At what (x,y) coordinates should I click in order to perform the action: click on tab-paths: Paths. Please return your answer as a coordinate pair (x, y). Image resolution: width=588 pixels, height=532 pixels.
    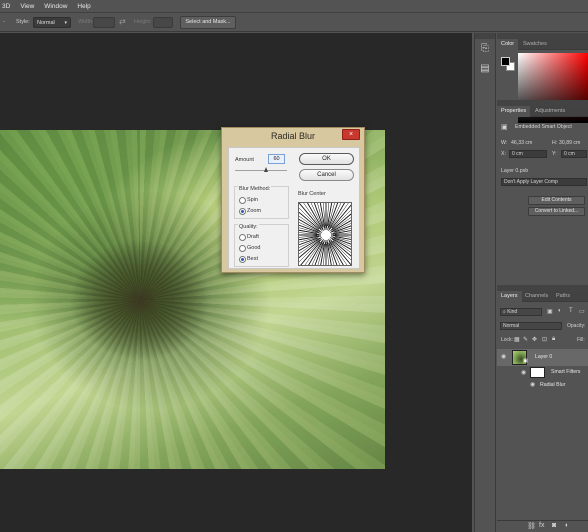
    Looking at the image, I should click on (563, 296).